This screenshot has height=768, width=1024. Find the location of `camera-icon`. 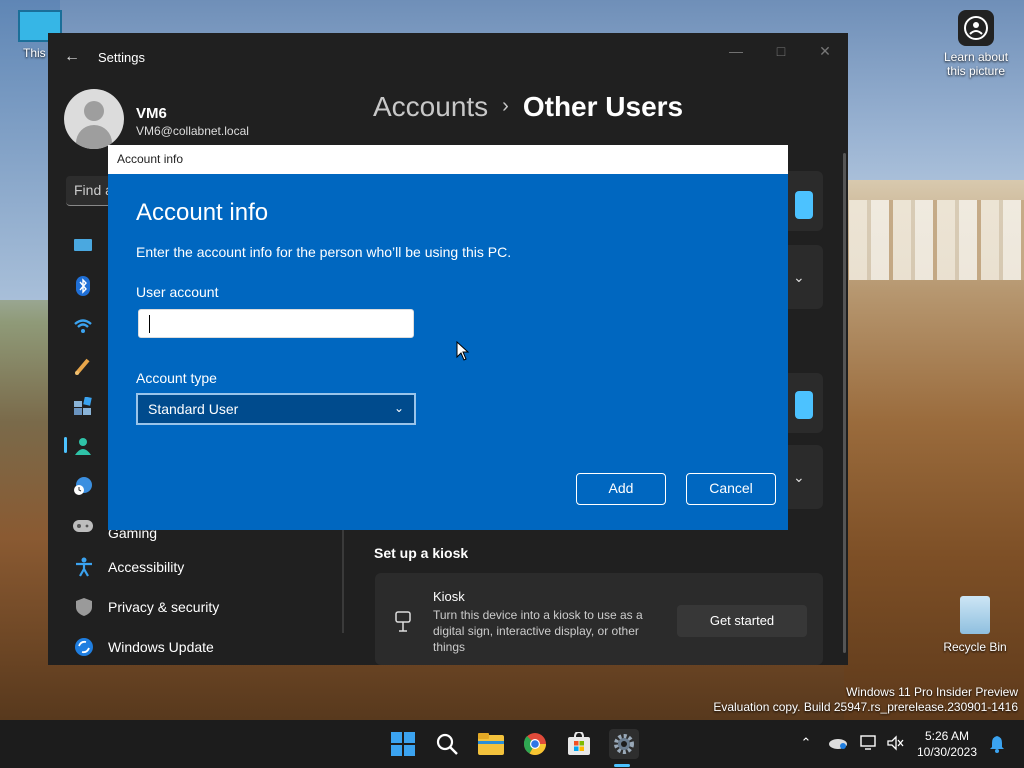

camera-icon is located at coordinates (976, 28).